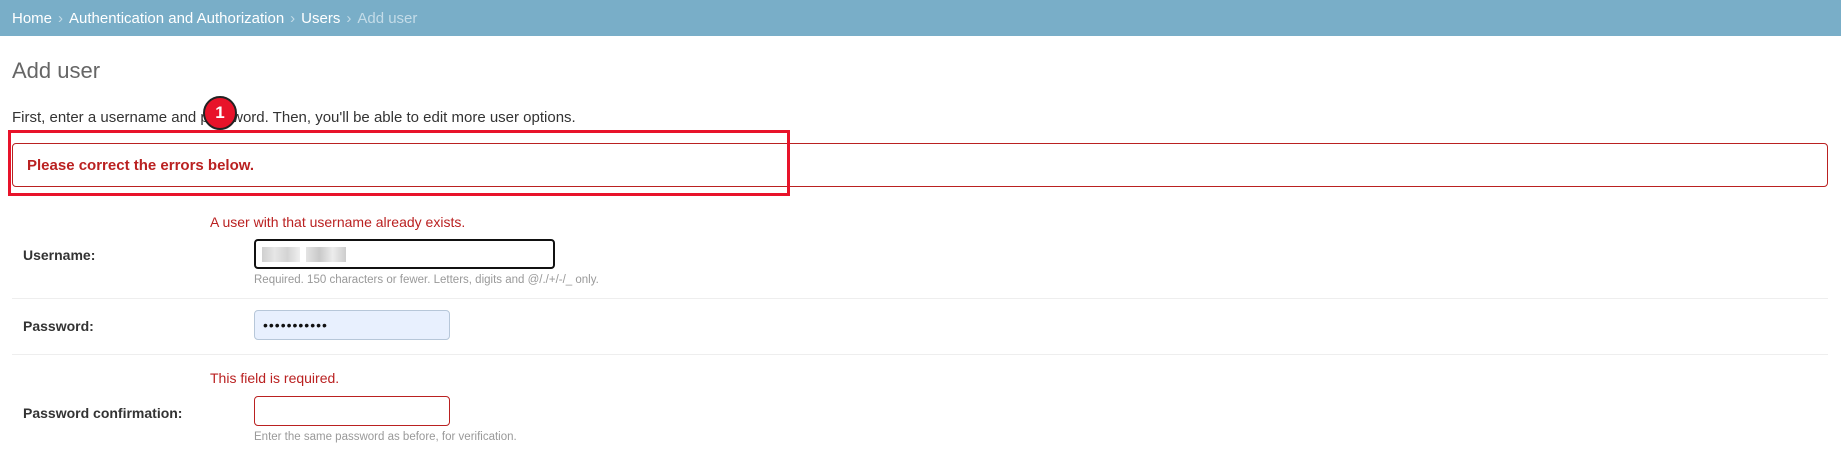  What do you see at coordinates (176, 18) in the screenshot?
I see `breadcrumb-app-link: Authentication and Authorization` at bounding box center [176, 18].